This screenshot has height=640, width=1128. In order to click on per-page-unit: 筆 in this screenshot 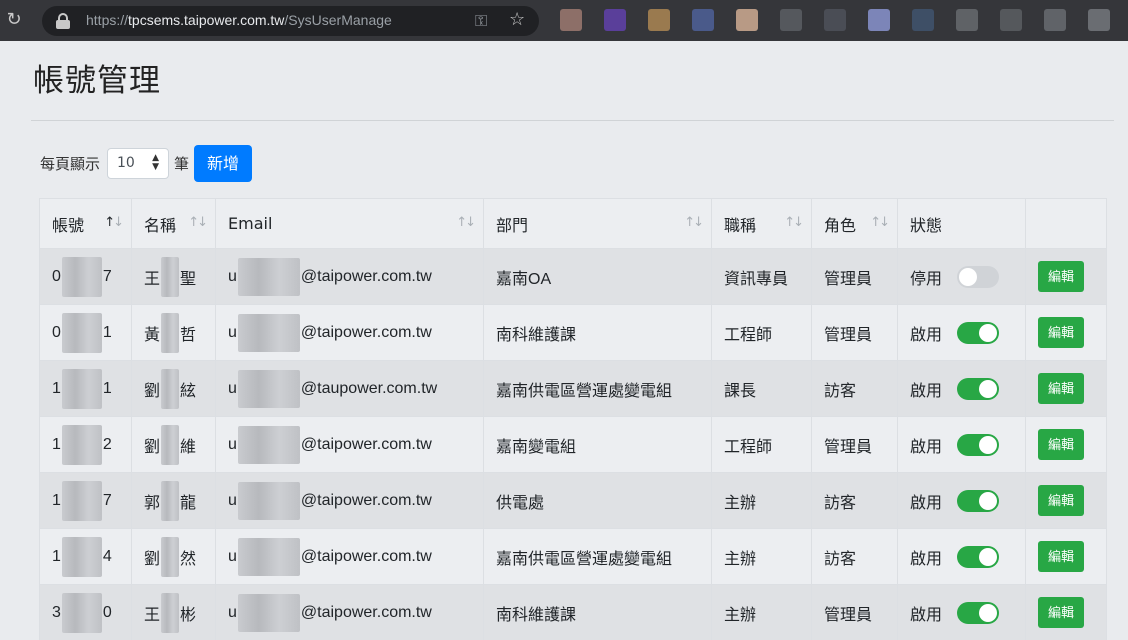, I will do `click(182, 164)`.